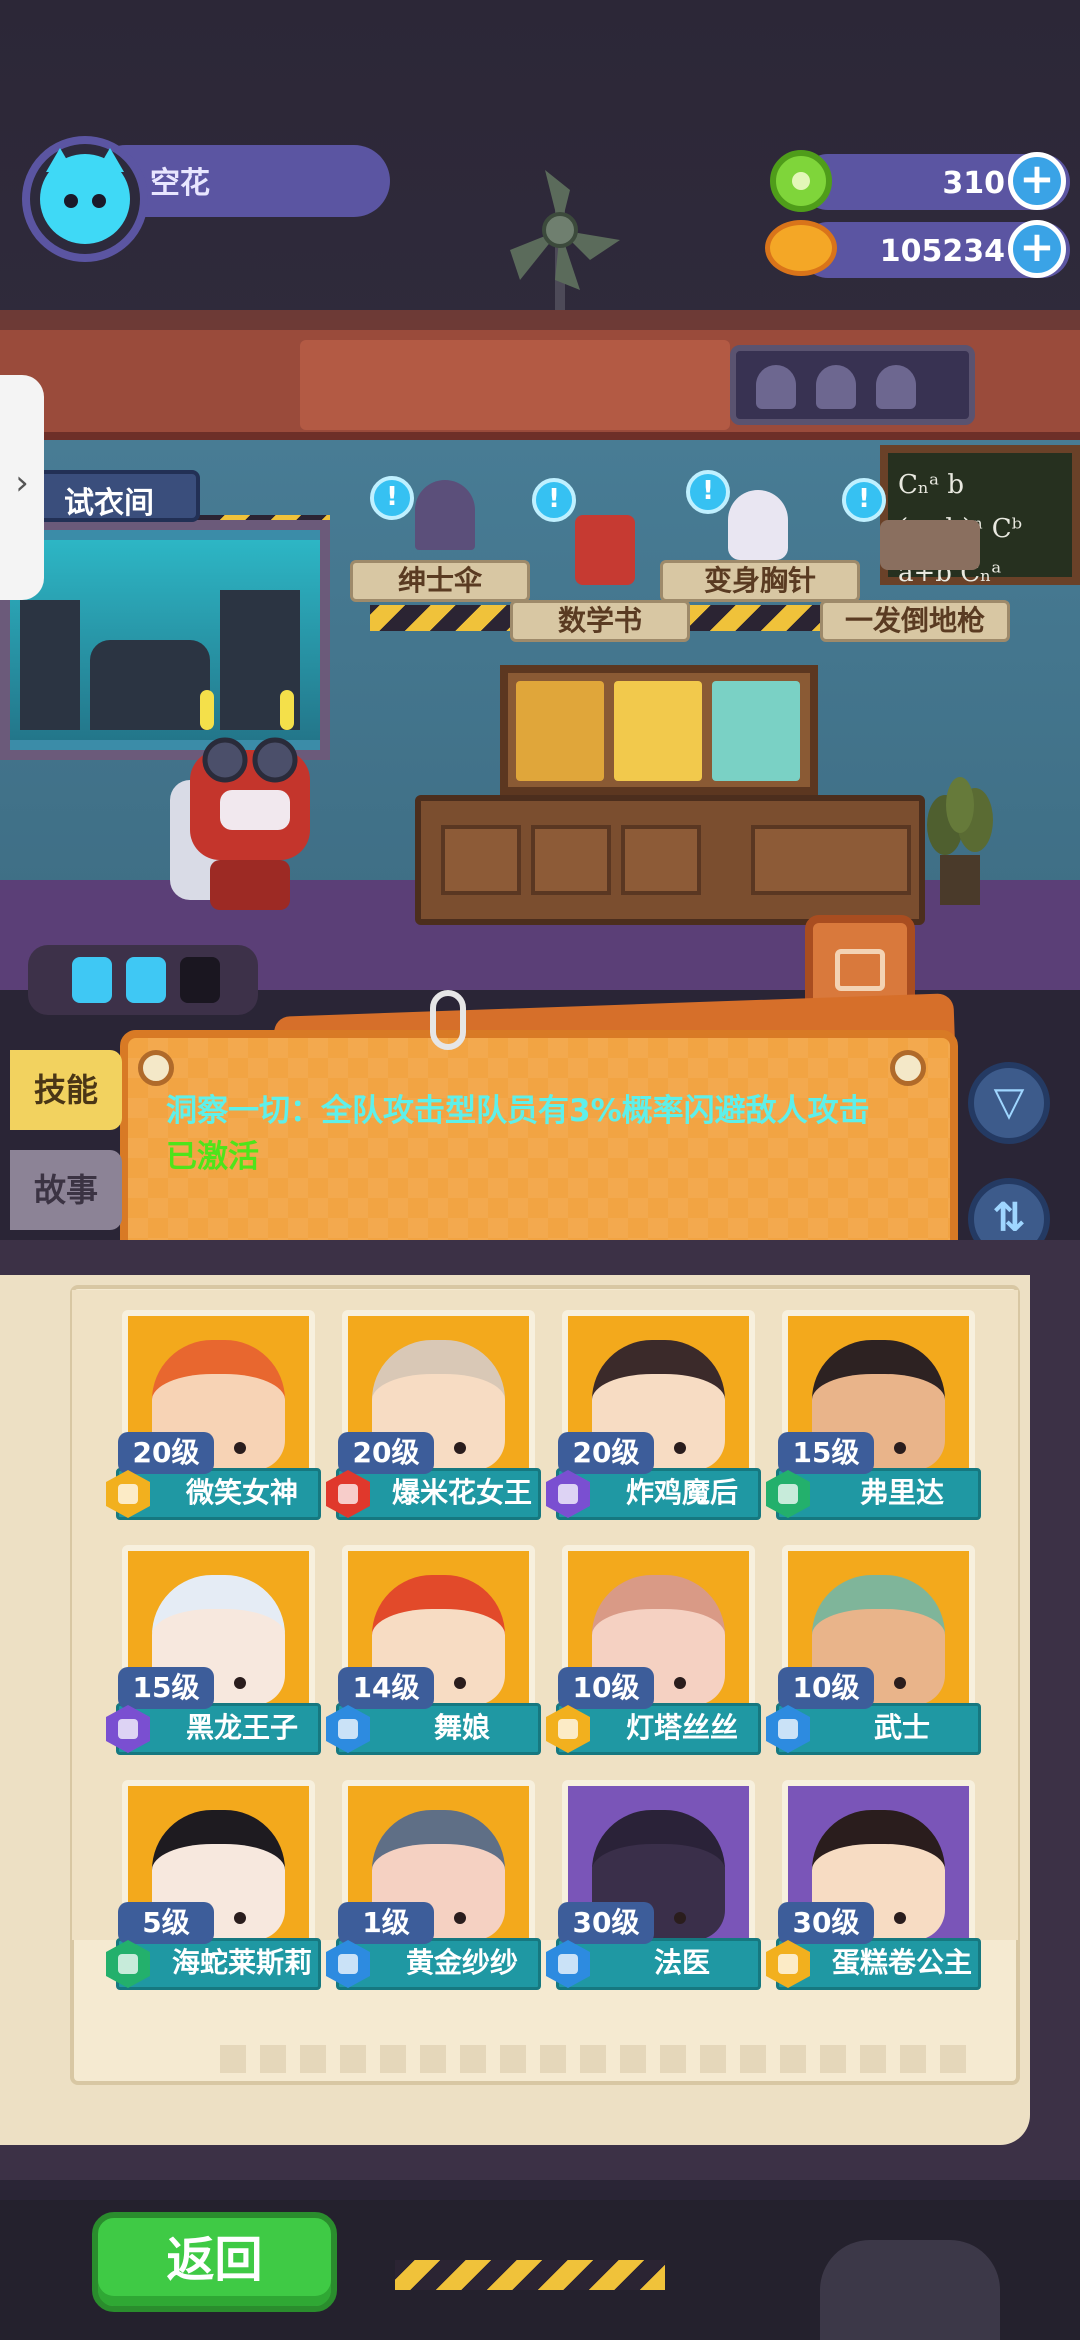 This screenshot has width=1080, height=2340. What do you see at coordinates (66, 1190) in the screenshot?
I see `tab-story: 故事` at bounding box center [66, 1190].